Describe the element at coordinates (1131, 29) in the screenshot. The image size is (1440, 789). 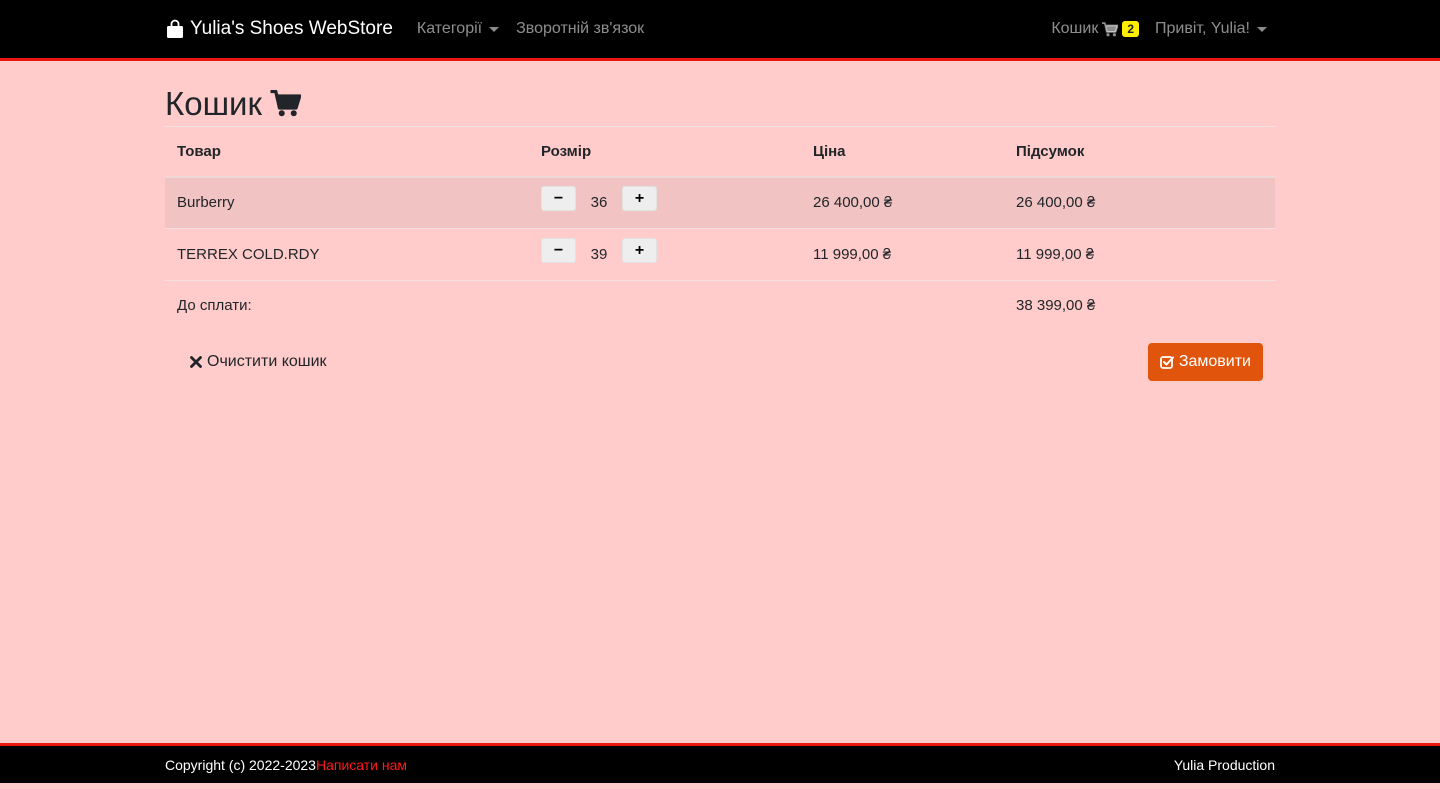
I see `cart-count-badge: 2` at that location.